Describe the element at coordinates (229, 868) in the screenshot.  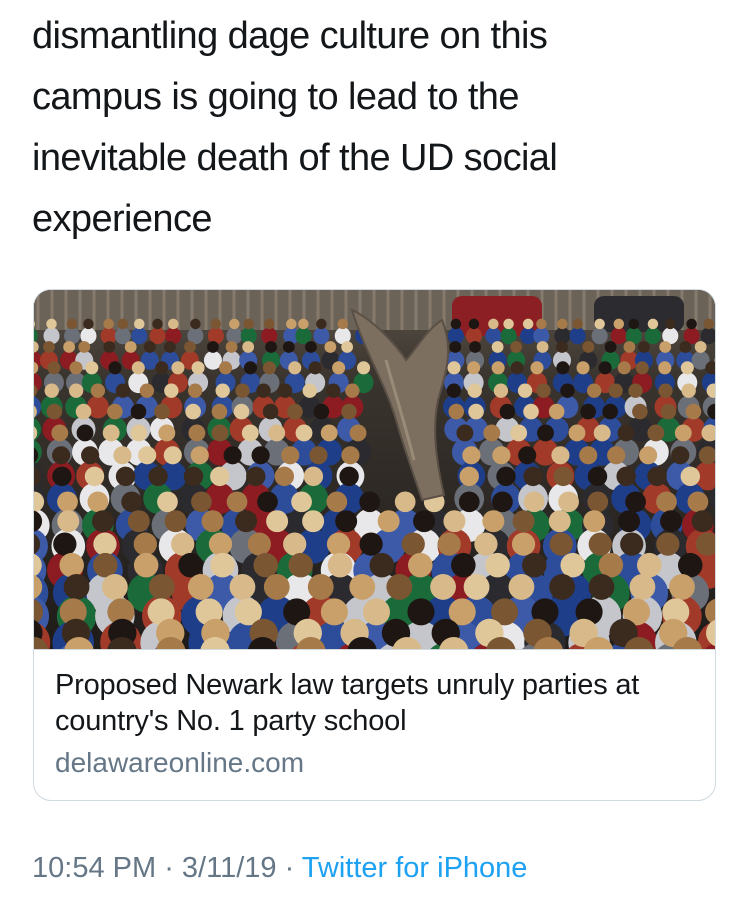
I see `tweet-date: 3/11/19` at that location.